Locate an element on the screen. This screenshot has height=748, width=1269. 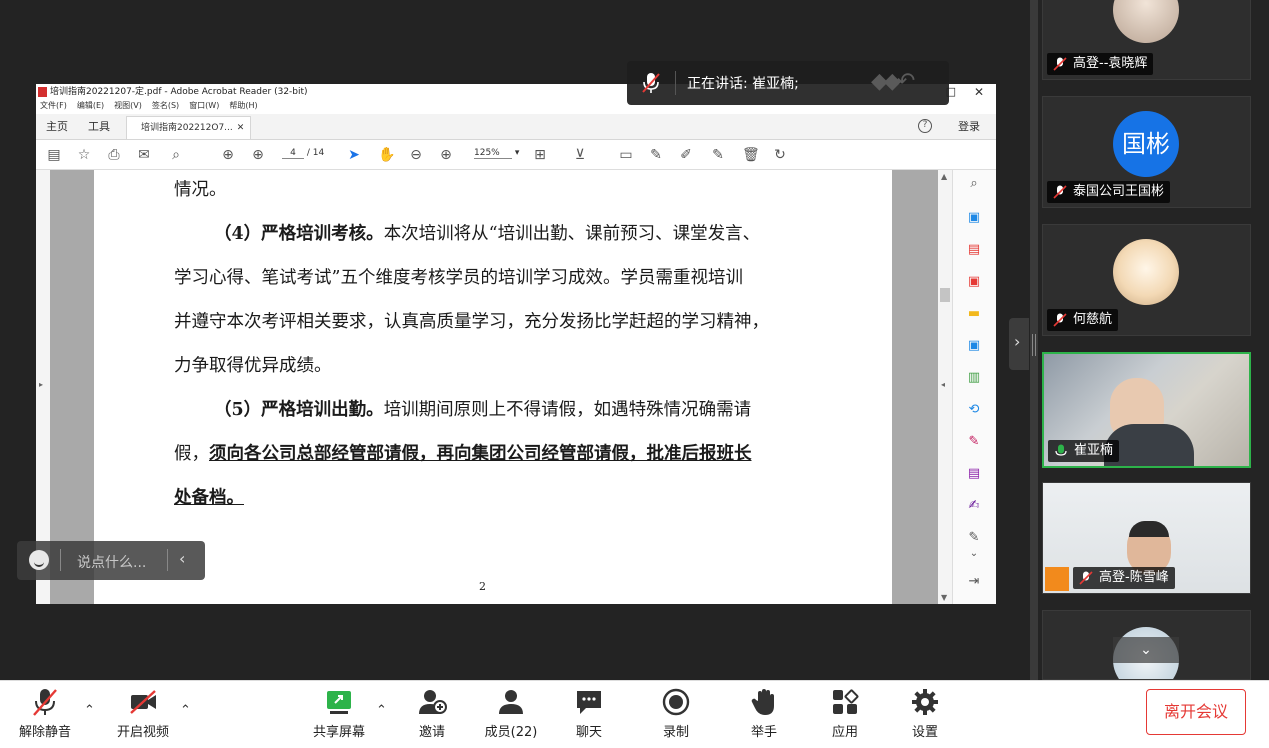
scrollbar-thumb is located at coordinates (945, 295).